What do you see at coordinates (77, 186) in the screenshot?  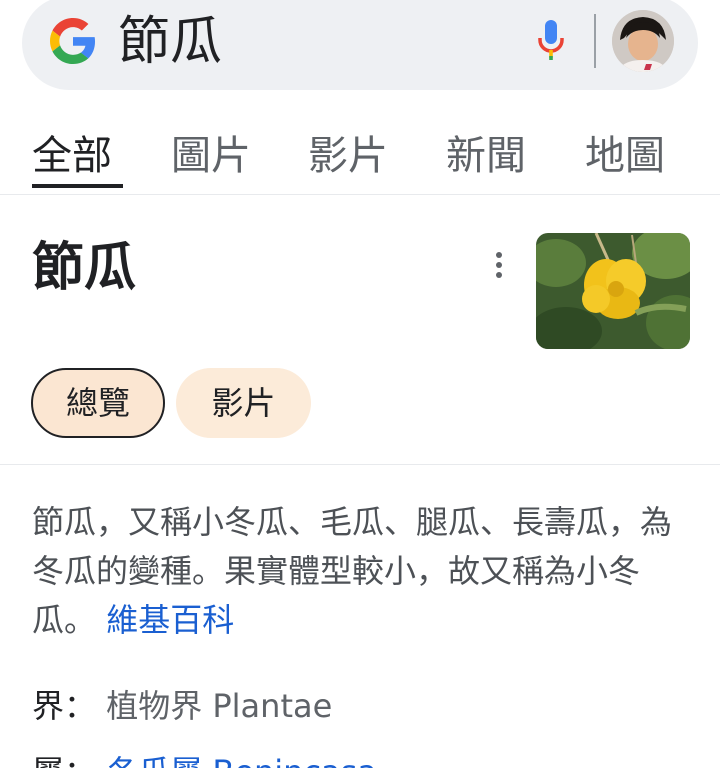 I see `active-tab-indicator` at bounding box center [77, 186].